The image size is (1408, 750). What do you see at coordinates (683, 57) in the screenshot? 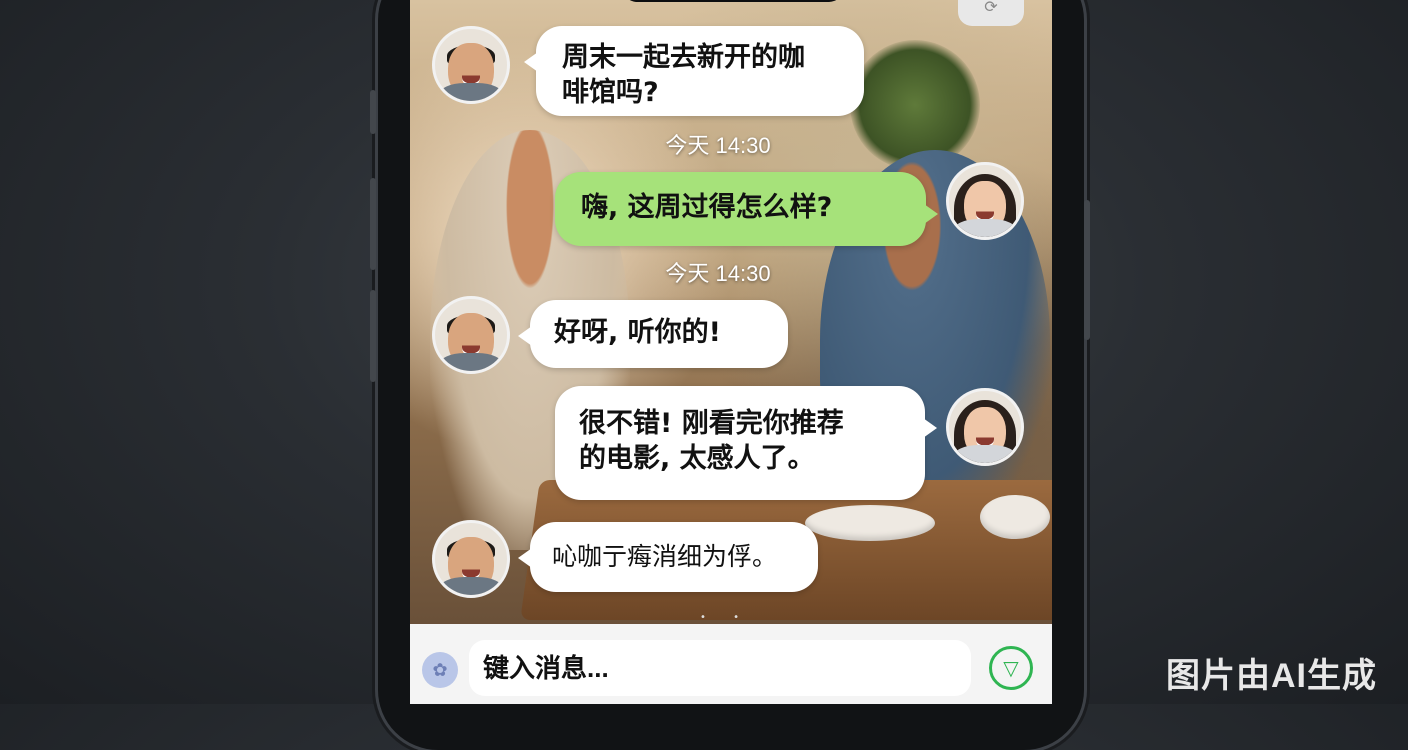
I see `message-text: 周末一起去新开的咖` at bounding box center [683, 57].